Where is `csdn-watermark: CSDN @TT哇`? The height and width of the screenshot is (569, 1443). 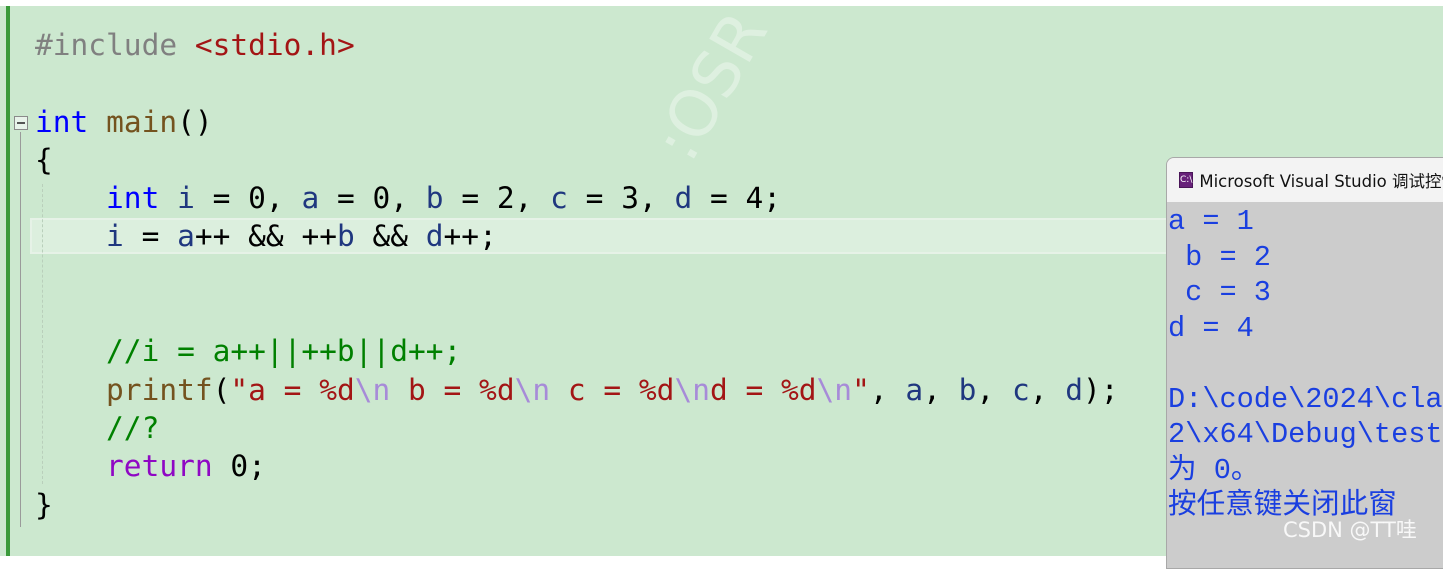 csdn-watermark: CSDN @TT哇 is located at coordinates (1350, 530).